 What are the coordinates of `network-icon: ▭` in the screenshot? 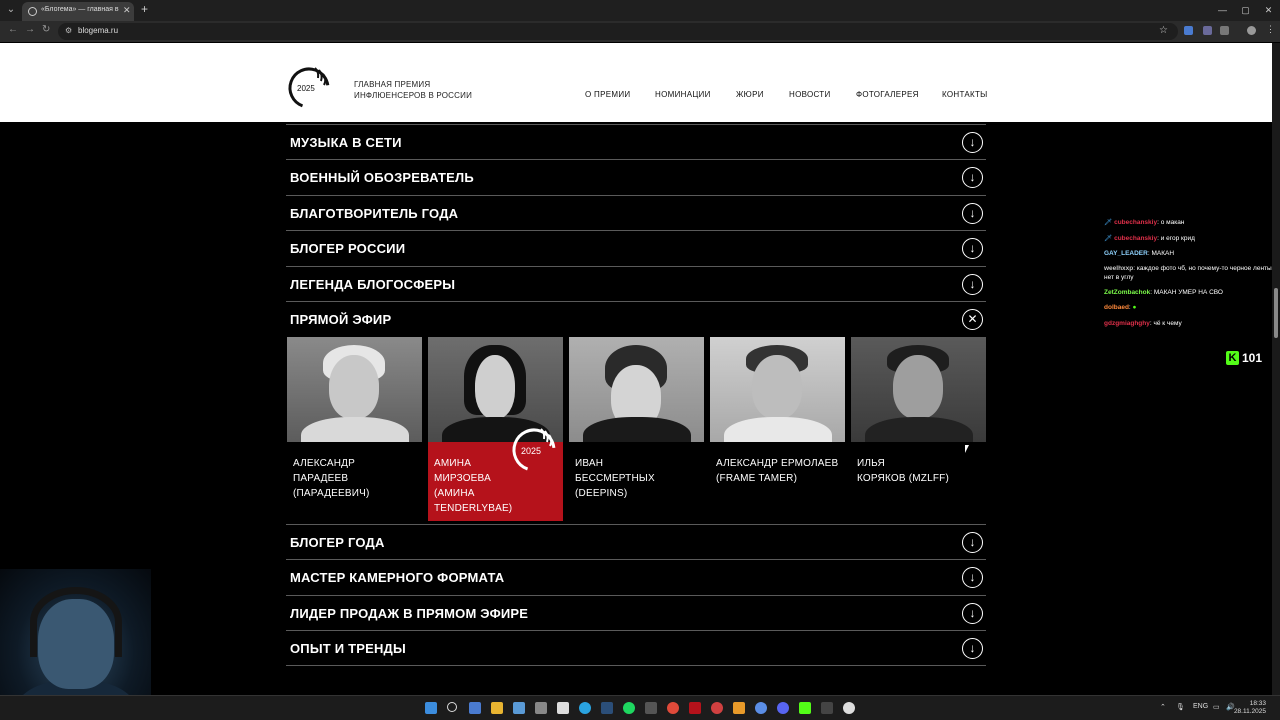 It's located at (1216, 707).